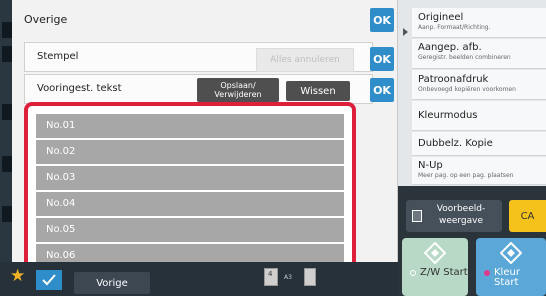  What do you see at coordinates (441, 17) in the screenshot?
I see `menu-item-title: Origineel` at bounding box center [441, 17].